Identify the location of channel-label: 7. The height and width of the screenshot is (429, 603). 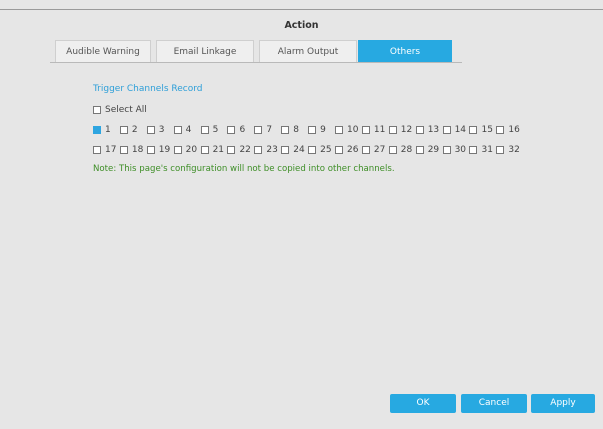
(269, 130).